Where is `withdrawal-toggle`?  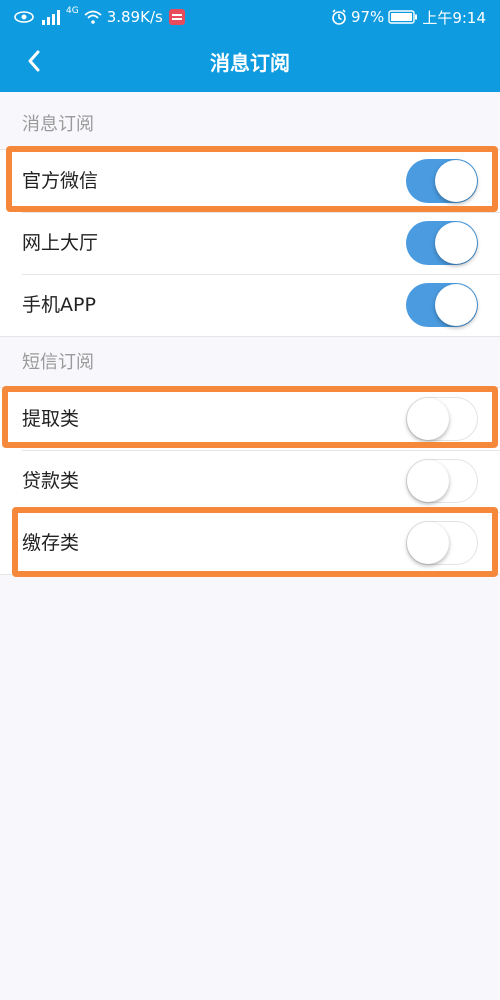 withdrawal-toggle is located at coordinates (442, 419).